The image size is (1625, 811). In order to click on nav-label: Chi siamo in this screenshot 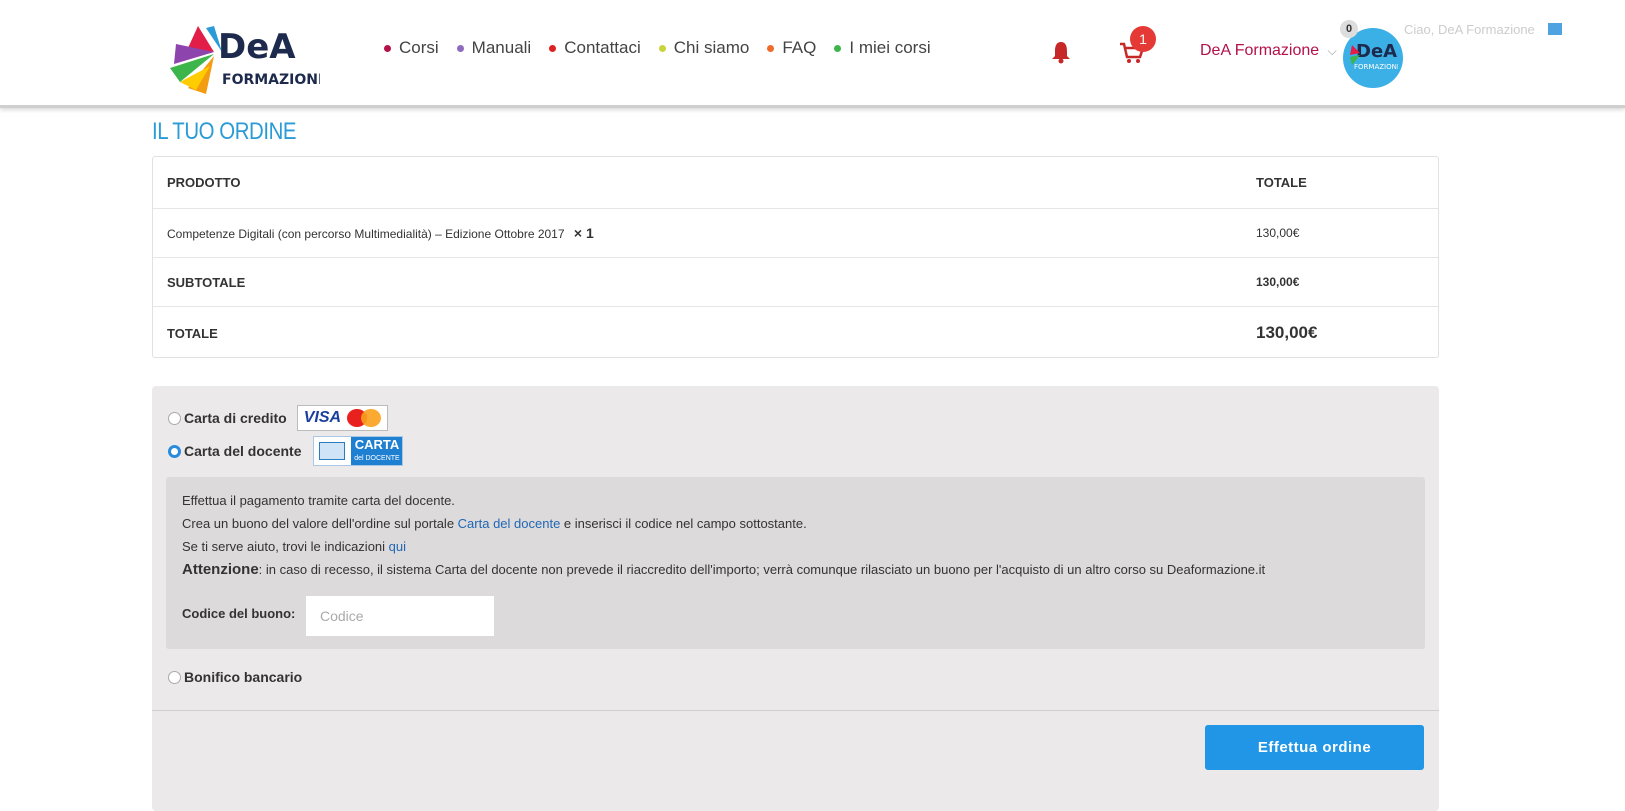, I will do `click(711, 47)`.